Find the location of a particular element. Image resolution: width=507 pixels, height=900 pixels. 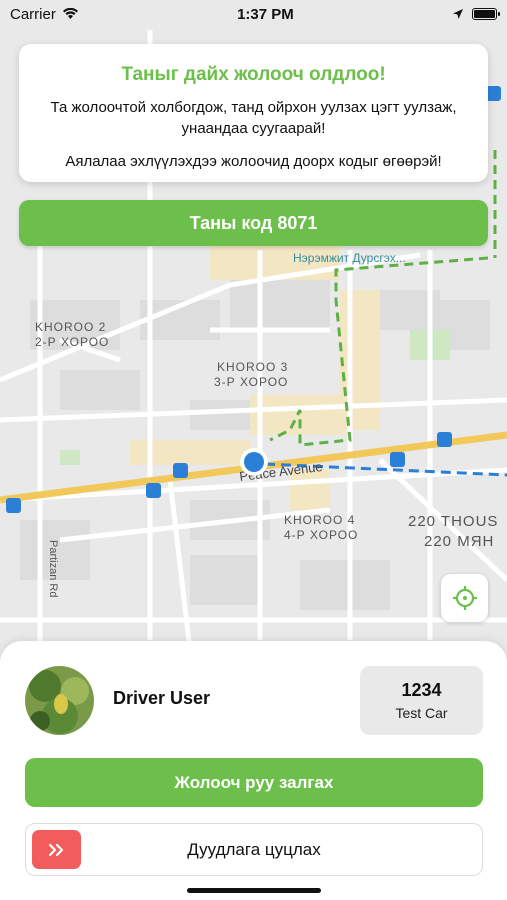

locate-me-button is located at coordinates (464, 598).